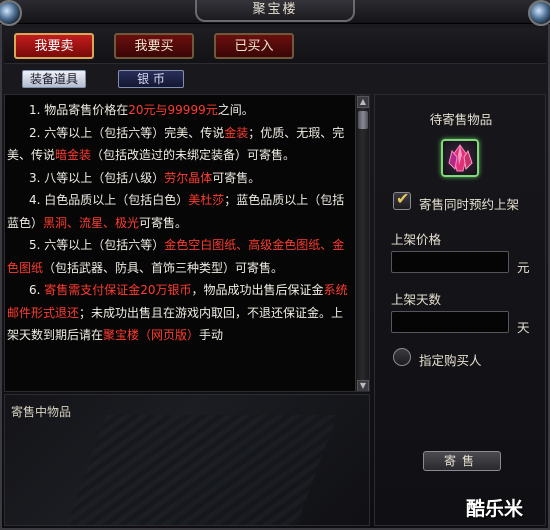  Describe the element at coordinates (450, 322) in the screenshot. I see `days-input` at that location.